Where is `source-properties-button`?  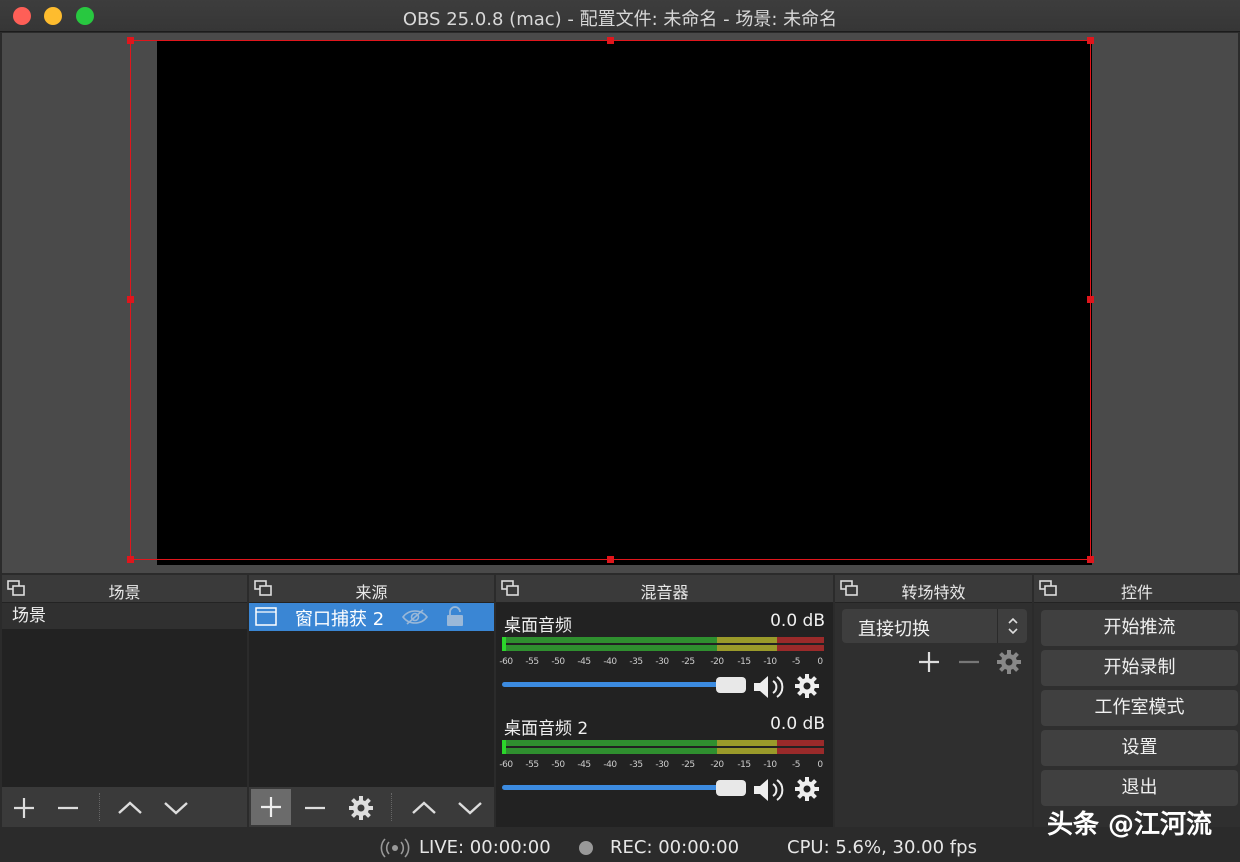 source-properties-button is located at coordinates (361, 808).